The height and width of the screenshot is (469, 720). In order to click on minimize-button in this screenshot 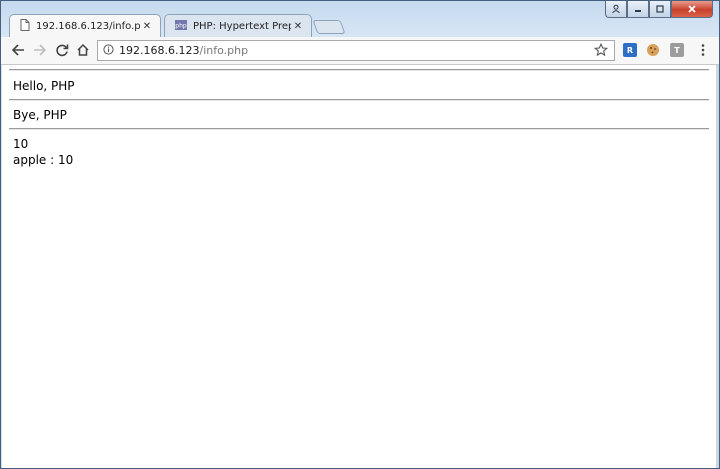, I will do `click(638, 9)`.